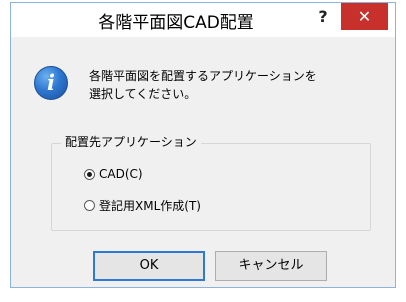 The image size is (406, 302). I want to click on message-line-2: 選択してください。, so click(143, 94).